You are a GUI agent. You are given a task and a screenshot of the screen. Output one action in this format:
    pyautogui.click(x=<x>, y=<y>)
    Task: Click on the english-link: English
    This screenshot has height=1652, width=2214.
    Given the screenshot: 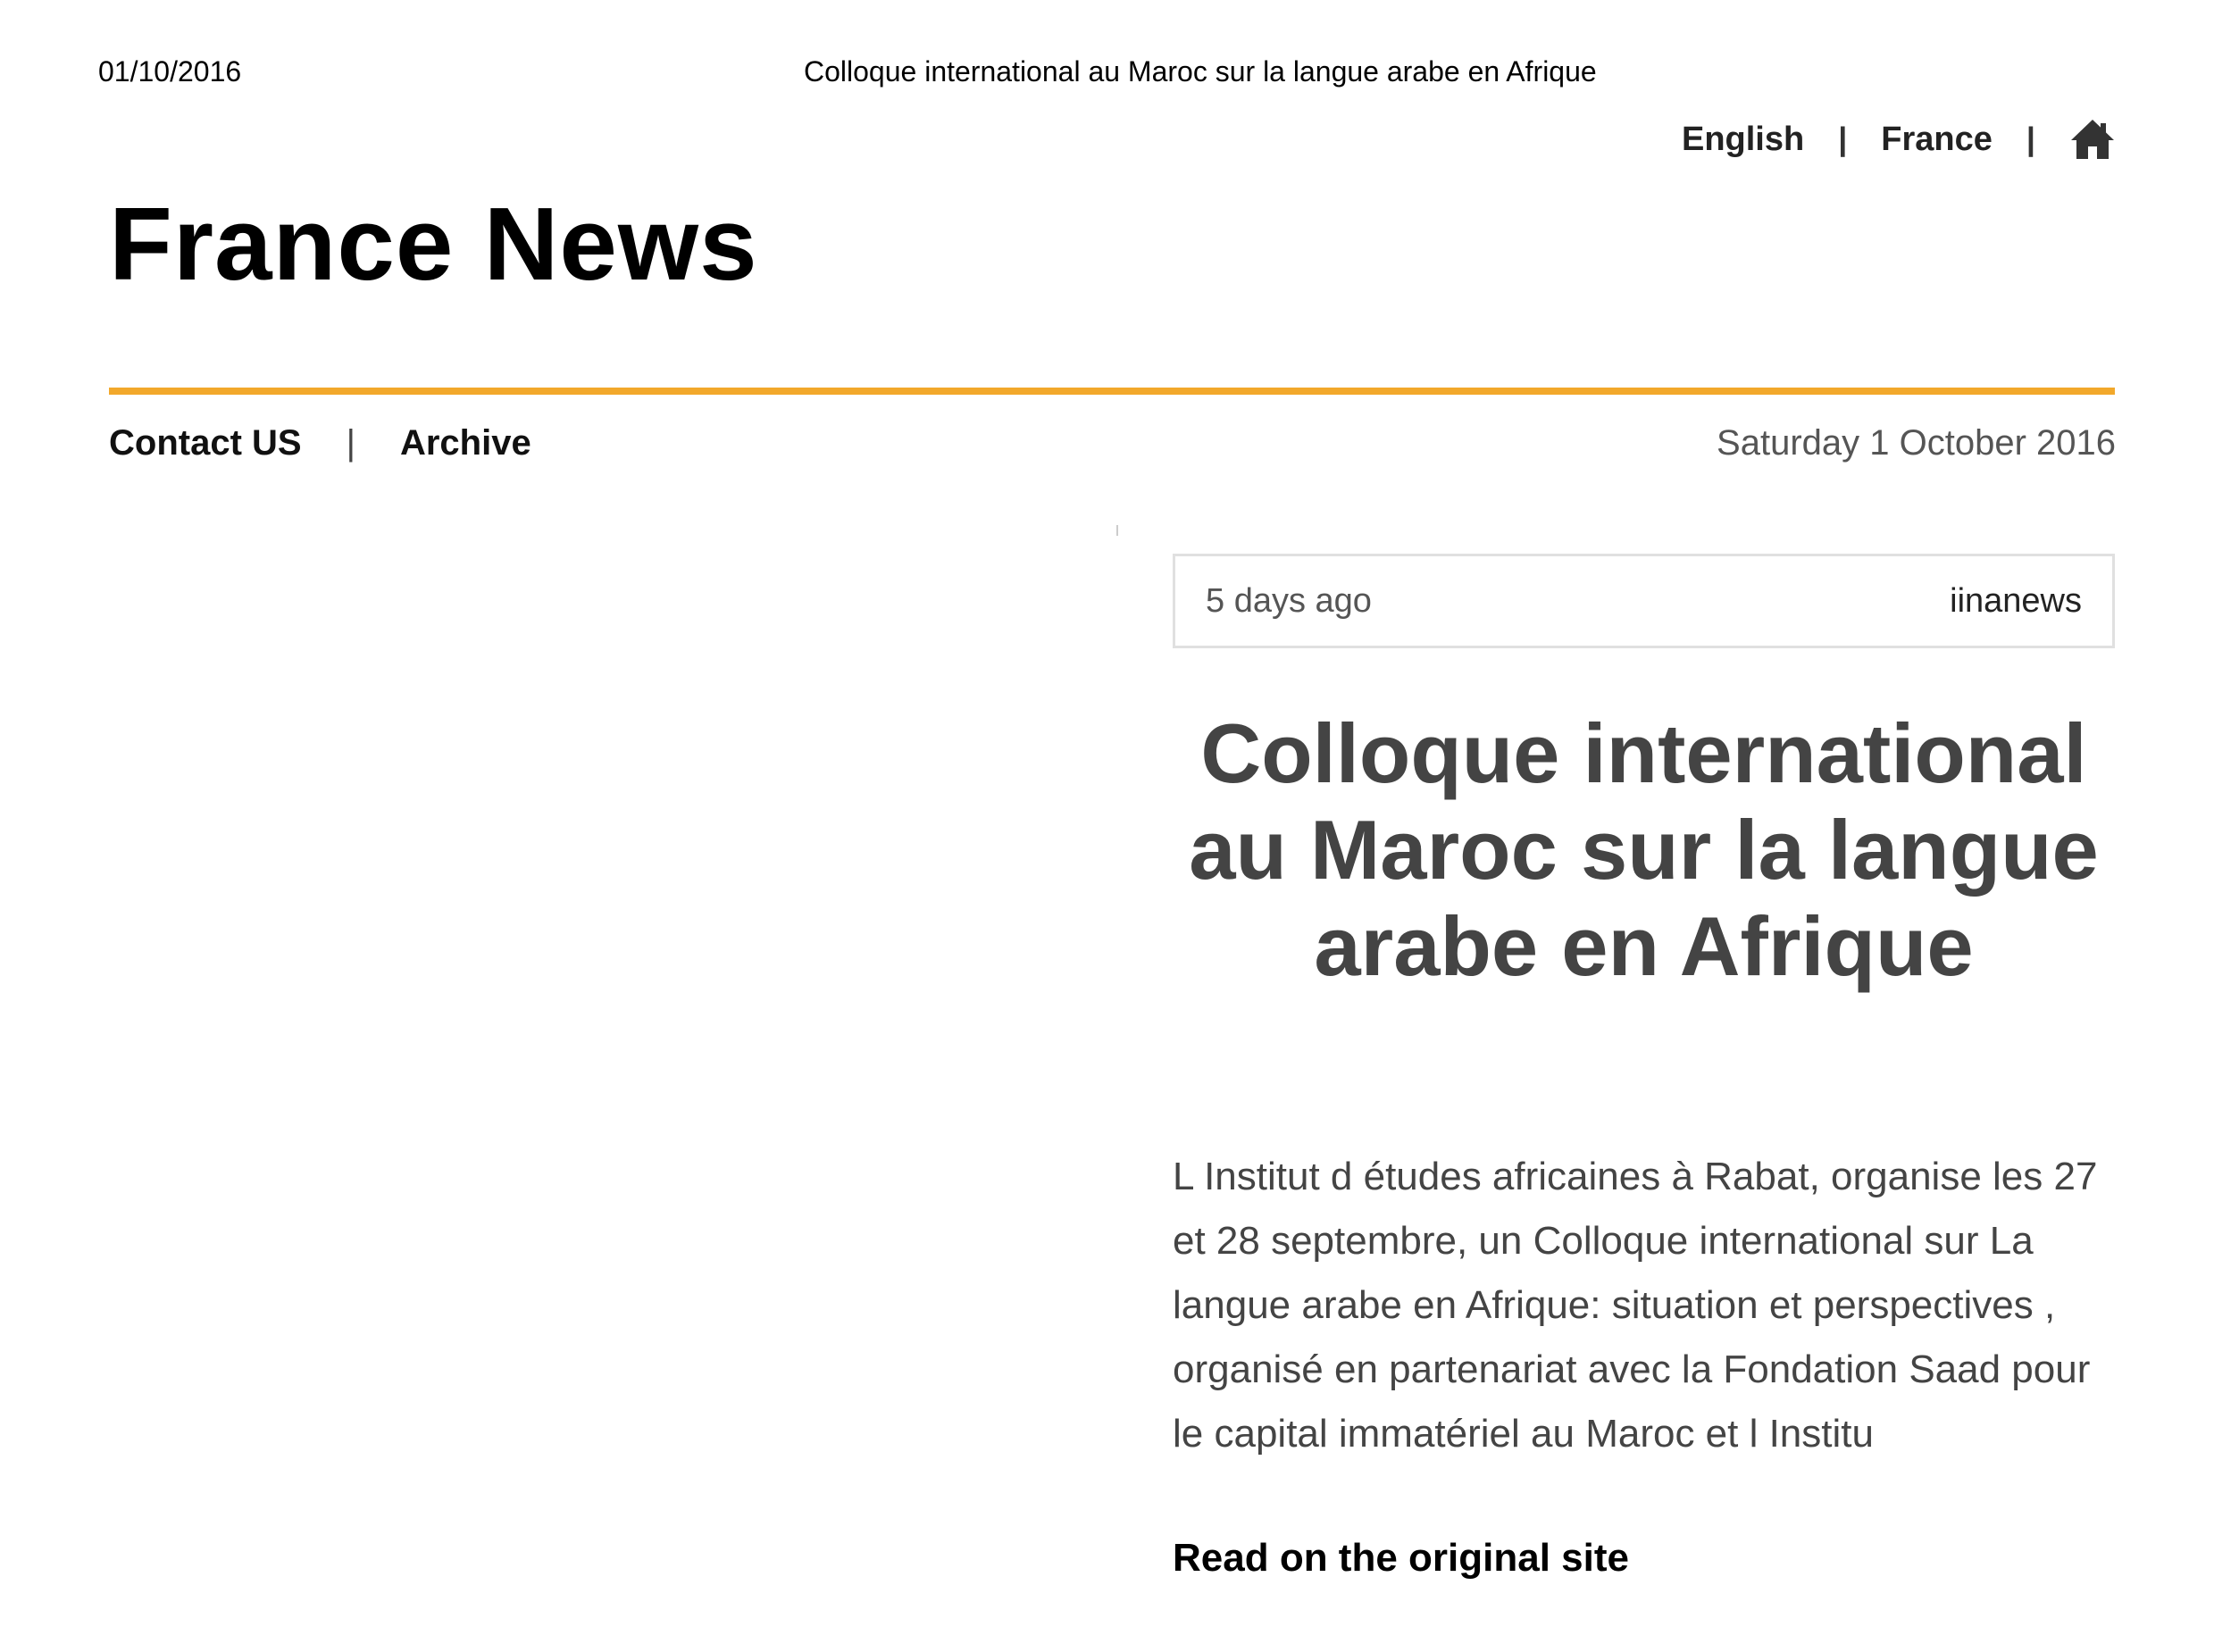 What is the action you would take?
    pyautogui.click(x=1743, y=140)
    